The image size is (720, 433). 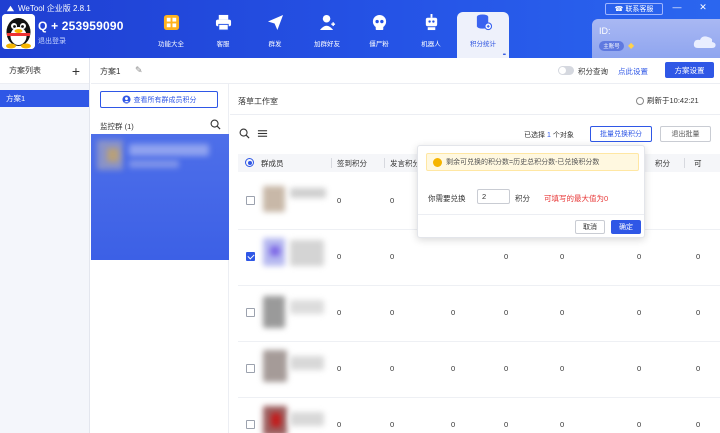 What do you see at coordinates (619, 9) in the screenshot?
I see `headset-icon: ☎` at bounding box center [619, 9].